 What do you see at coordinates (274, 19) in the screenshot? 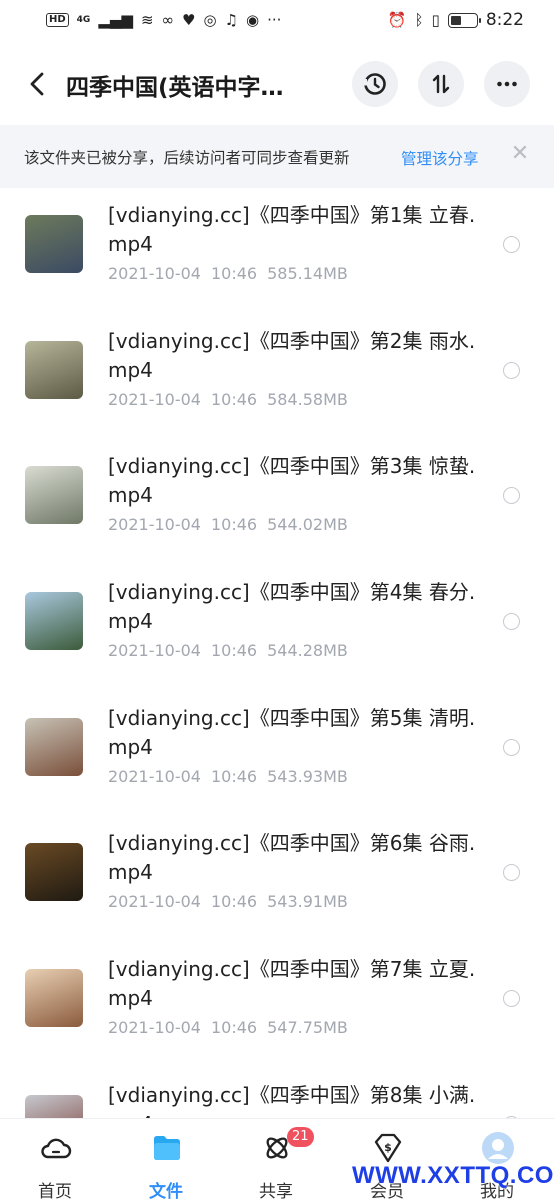
I see `more-notifications-icon: ···` at bounding box center [274, 19].